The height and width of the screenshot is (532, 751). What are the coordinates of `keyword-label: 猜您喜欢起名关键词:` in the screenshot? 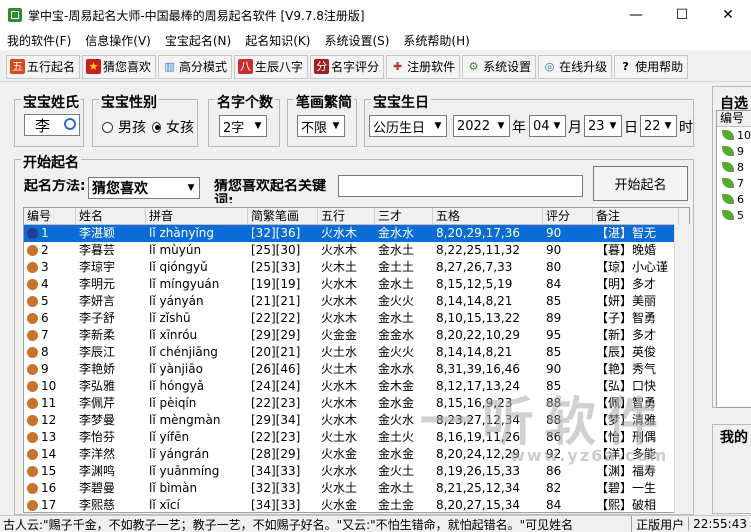 It's located at (270, 191).